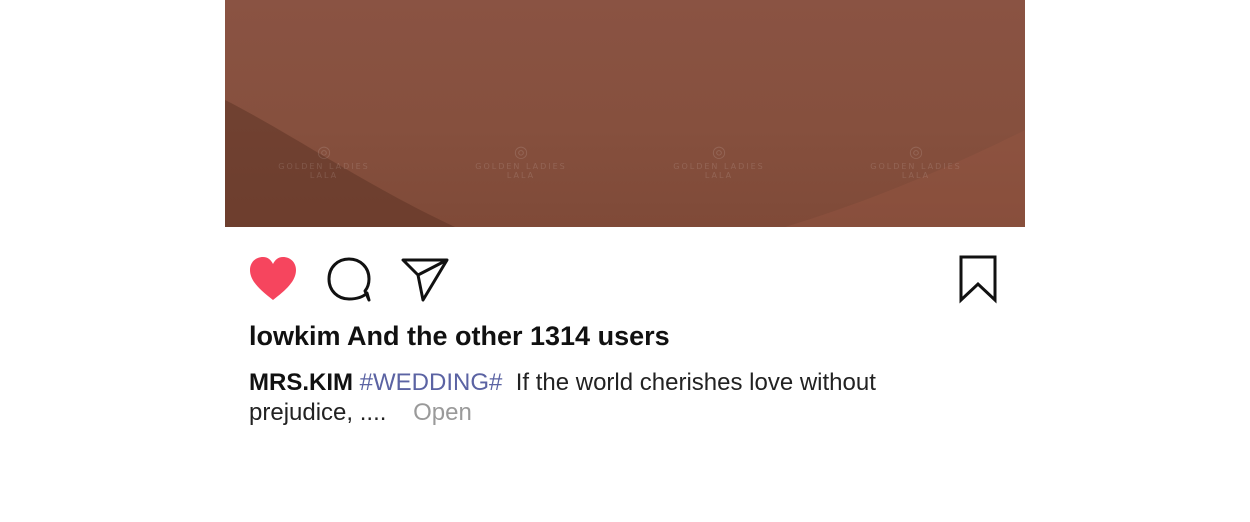 The image size is (1250, 522). Describe the element at coordinates (978, 279) in the screenshot. I see `bookmark-icon` at that location.